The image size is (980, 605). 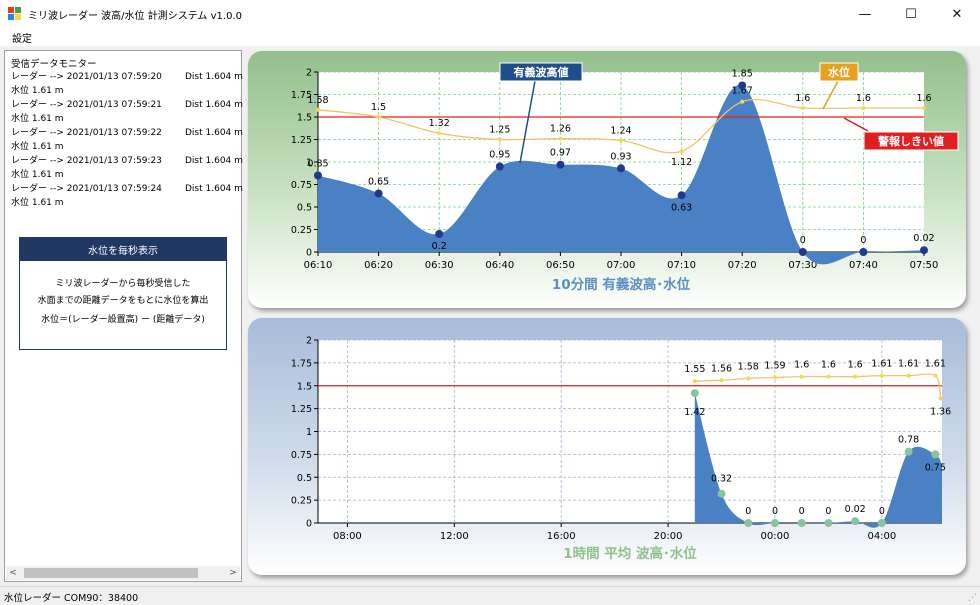 I want to click on x-tick-label: 06:40, so click(x=499, y=265).